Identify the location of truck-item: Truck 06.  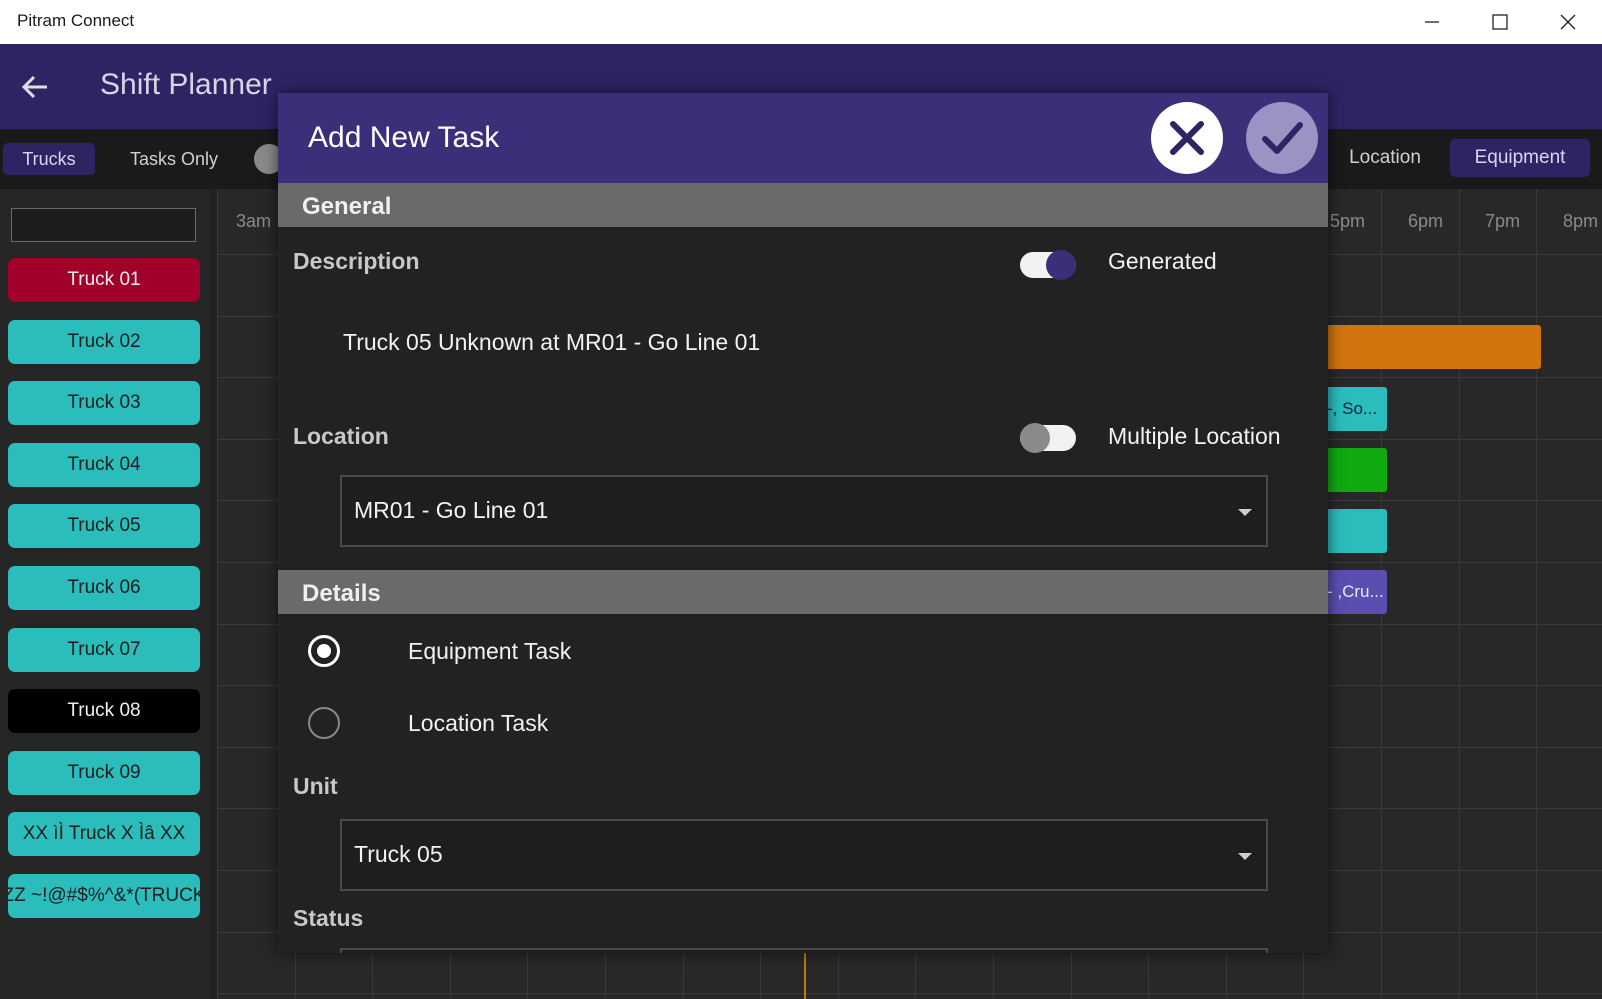
(104, 588).